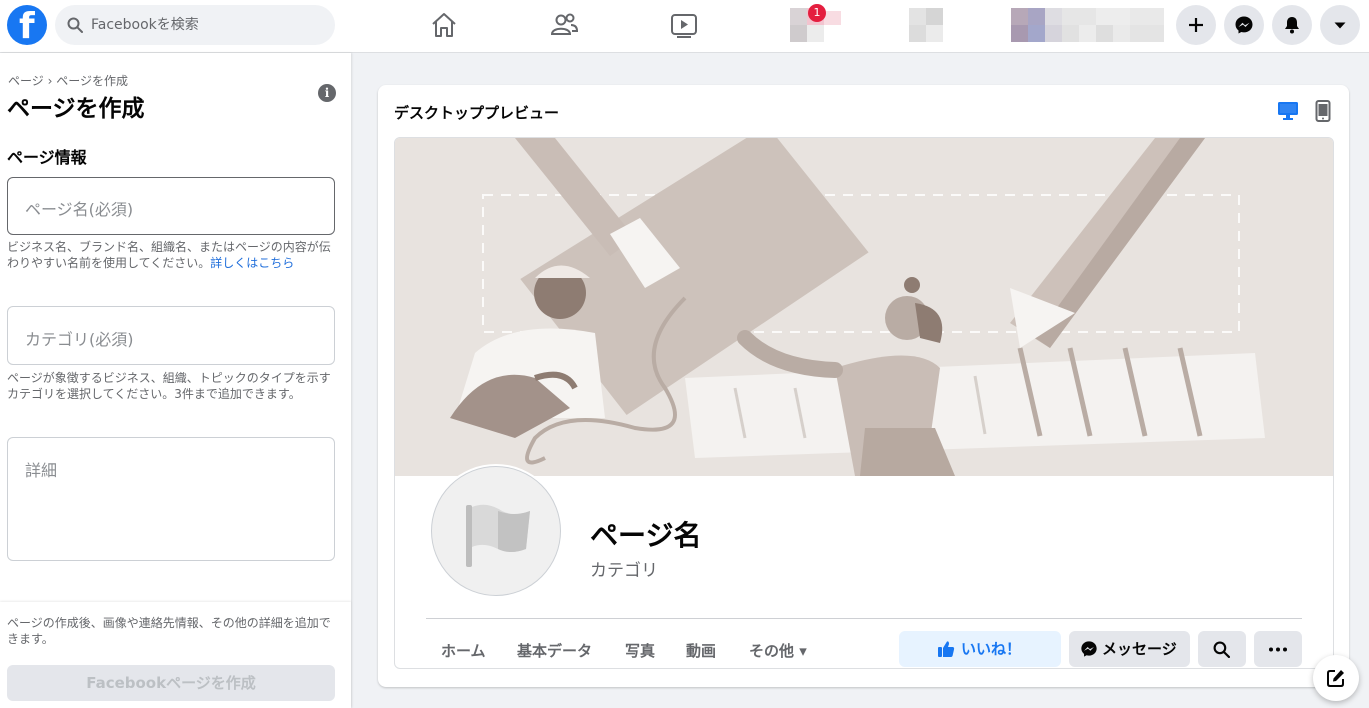 Image resolution: width=1369 pixels, height=708 pixels. I want to click on desktop-icon, so click(1288, 111).